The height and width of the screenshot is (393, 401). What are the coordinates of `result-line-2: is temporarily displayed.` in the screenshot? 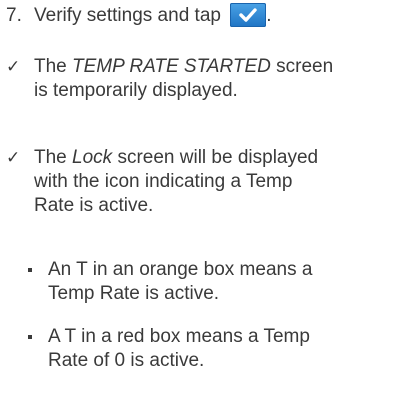 It's located at (136, 90).